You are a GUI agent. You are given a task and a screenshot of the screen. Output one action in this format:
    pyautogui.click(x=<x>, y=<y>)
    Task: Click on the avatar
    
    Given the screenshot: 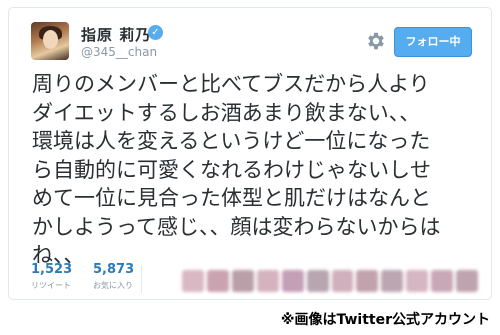 What is the action you would take?
    pyautogui.click(x=50, y=41)
    